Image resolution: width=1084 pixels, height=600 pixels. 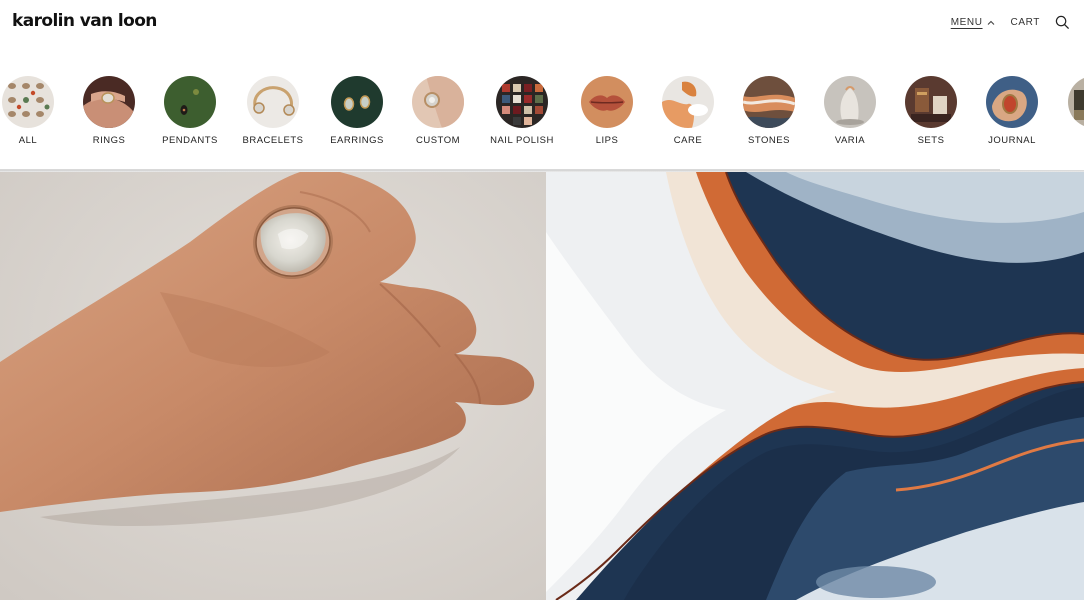 What do you see at coordinates (438, 102) in the screenshot?
I see `custom-ring-thumbnail` at bounding box center [438, 102].